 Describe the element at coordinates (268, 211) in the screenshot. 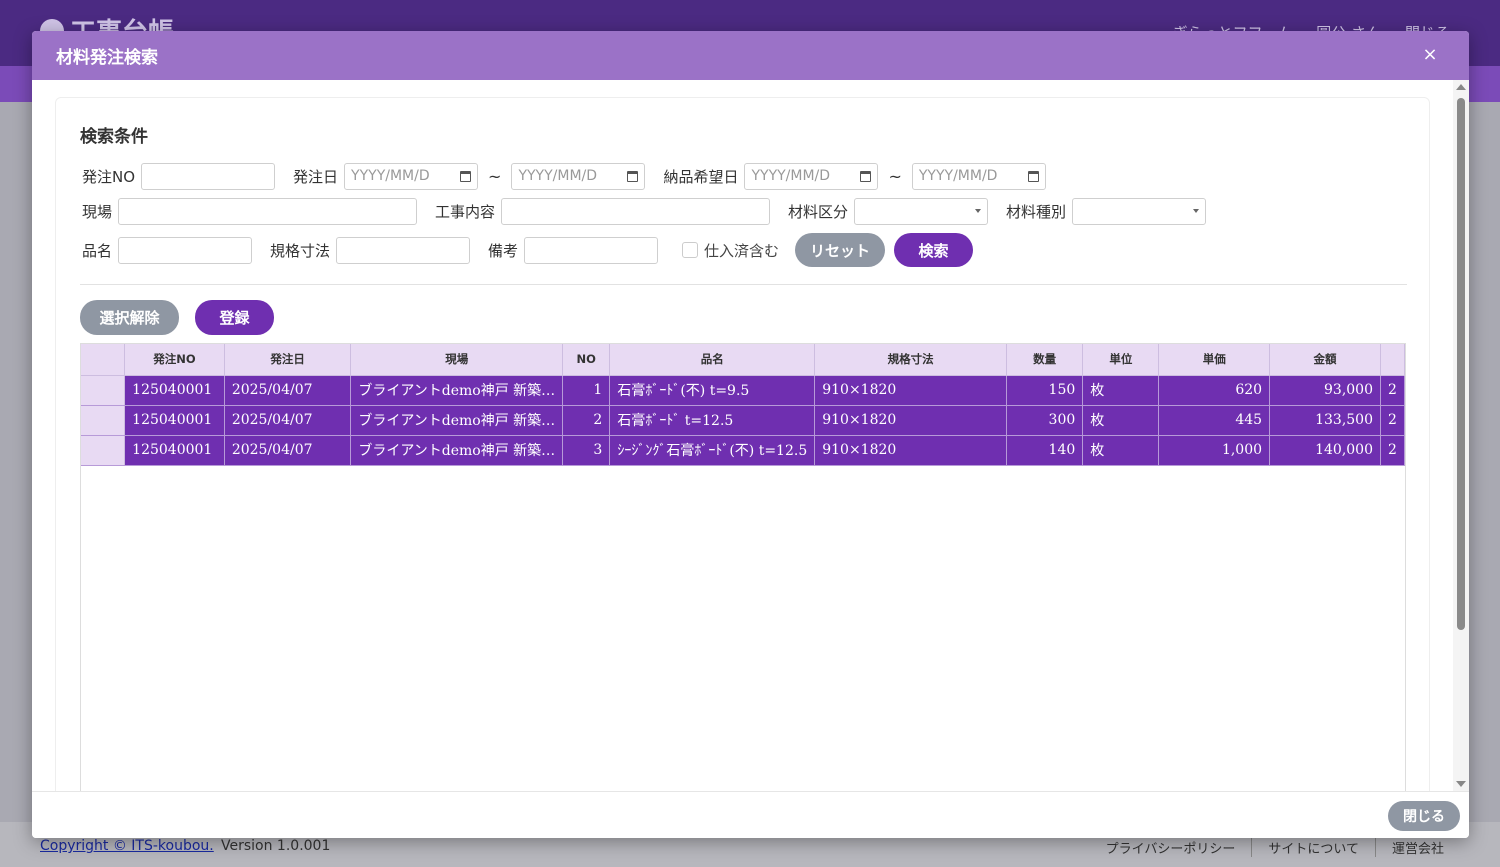

I see `site-input` at that location.